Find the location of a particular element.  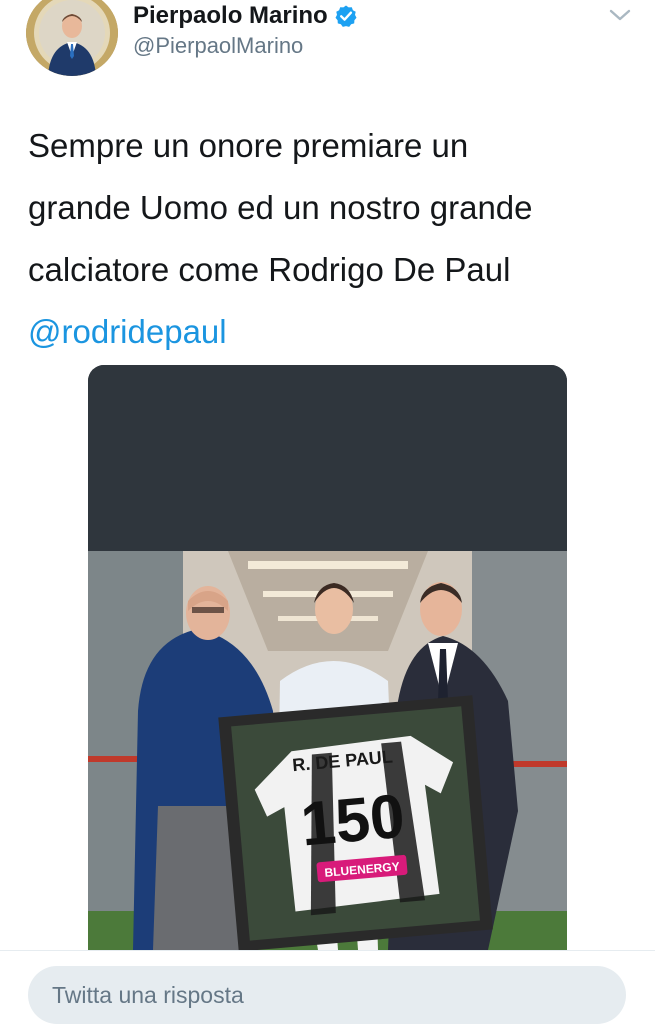

author-display-name: Pierpaolo Marino is located at coordinates (230, 16).